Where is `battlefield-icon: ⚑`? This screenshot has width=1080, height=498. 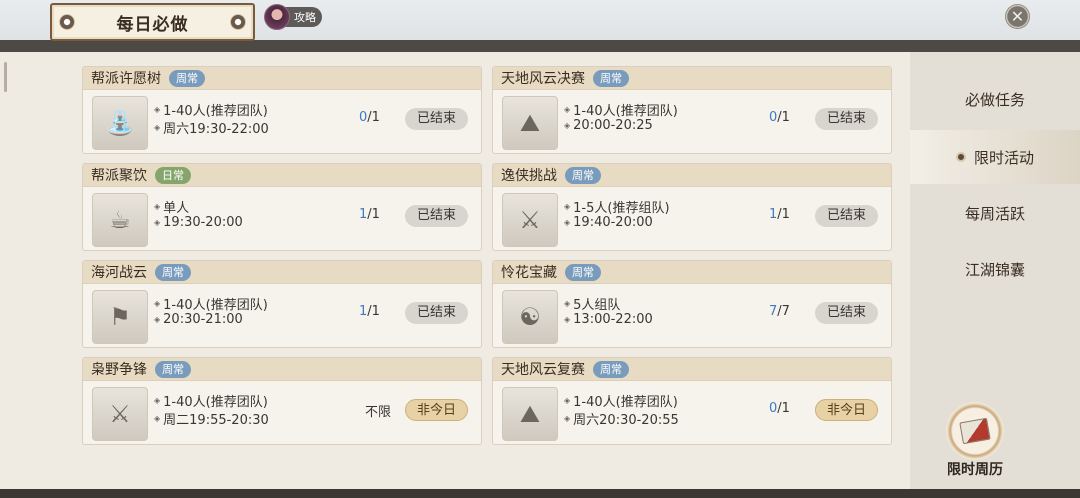 battlefield-icon: ⚑ is located at coordinates (120, 317).